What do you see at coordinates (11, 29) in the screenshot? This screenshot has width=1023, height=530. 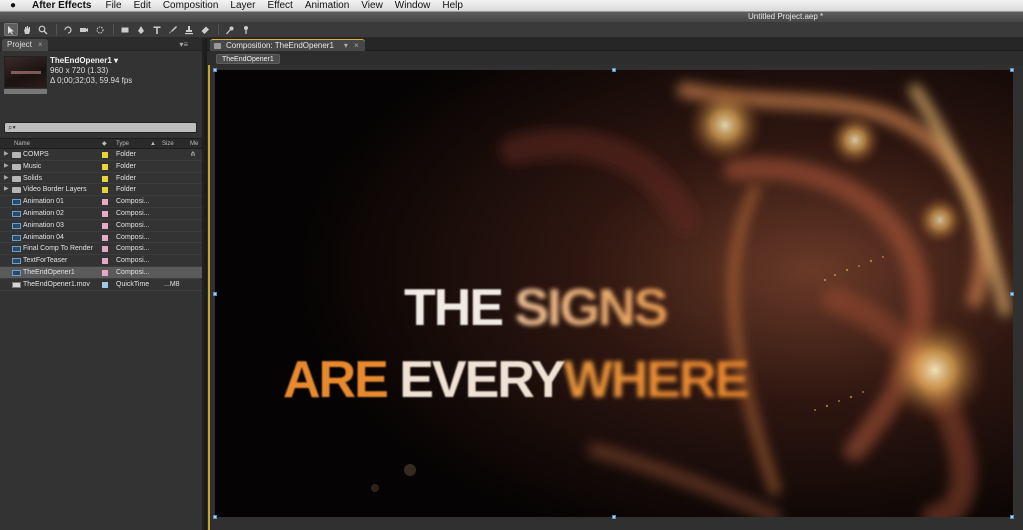 I see `selection-tool-icon` at bounding box center [11, 29].